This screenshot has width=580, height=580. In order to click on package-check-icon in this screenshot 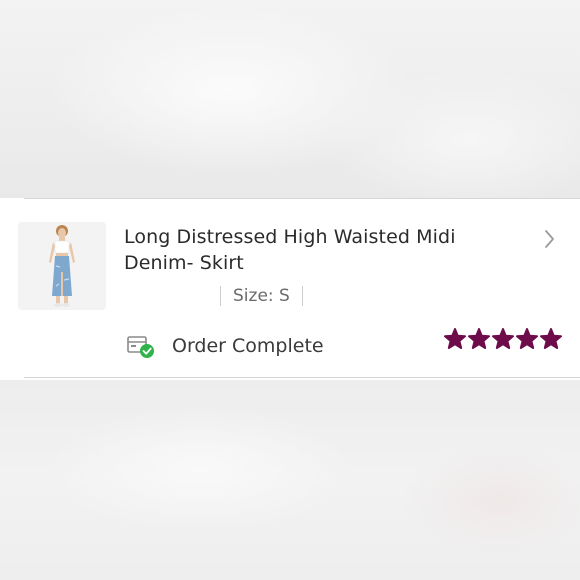, I will do `click(140, 347)`.